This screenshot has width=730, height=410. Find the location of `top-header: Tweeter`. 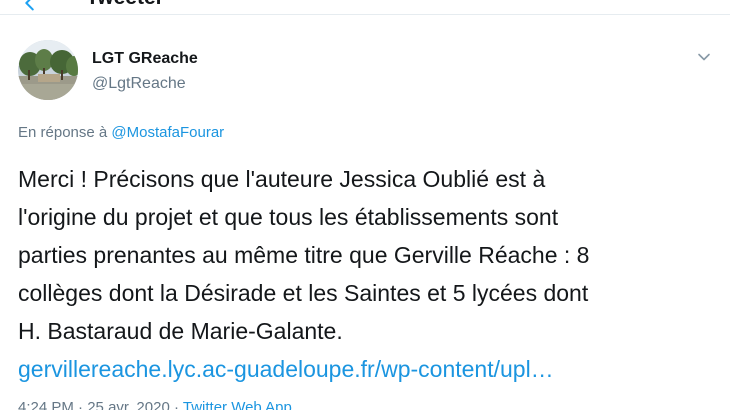

top-header: Tweeter is located at coordinates (365, 7).